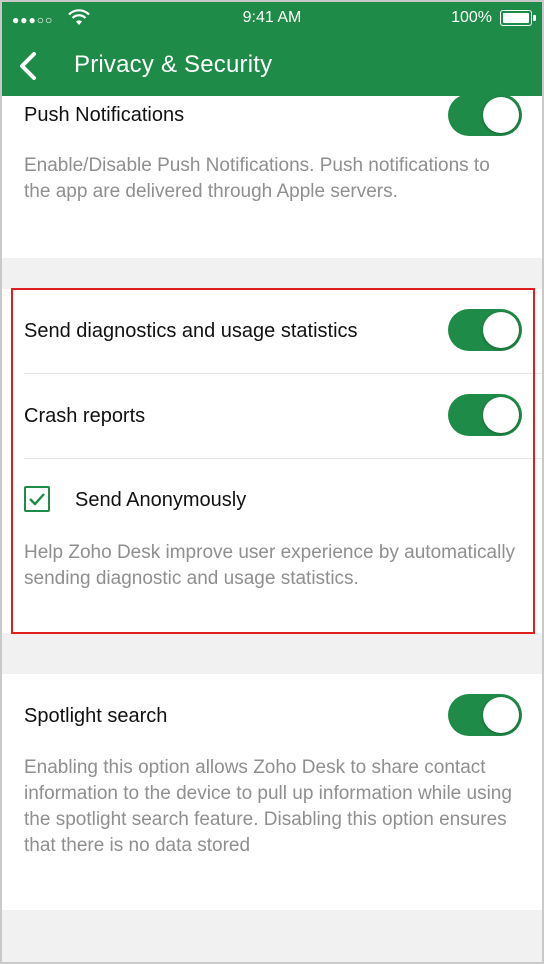  I want to click on page-title: Privacy & Security, so click(173, 64).